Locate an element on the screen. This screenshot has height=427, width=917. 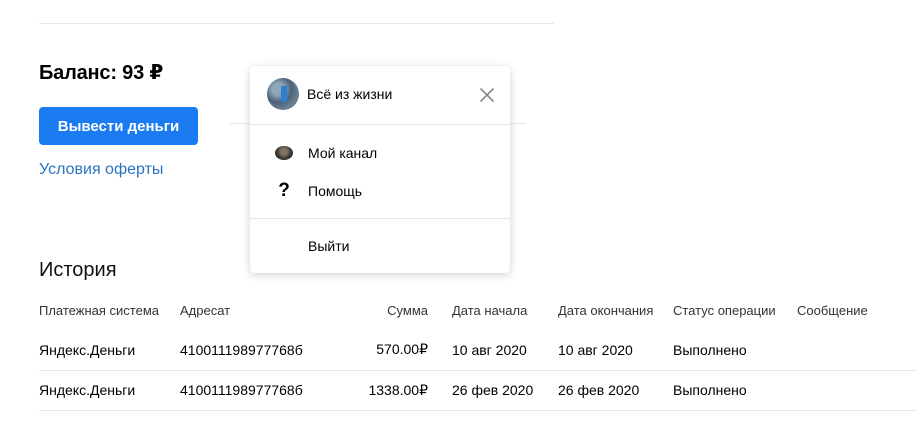
column-header-end-date: Дата окончания is located at coordinates (606, 310).